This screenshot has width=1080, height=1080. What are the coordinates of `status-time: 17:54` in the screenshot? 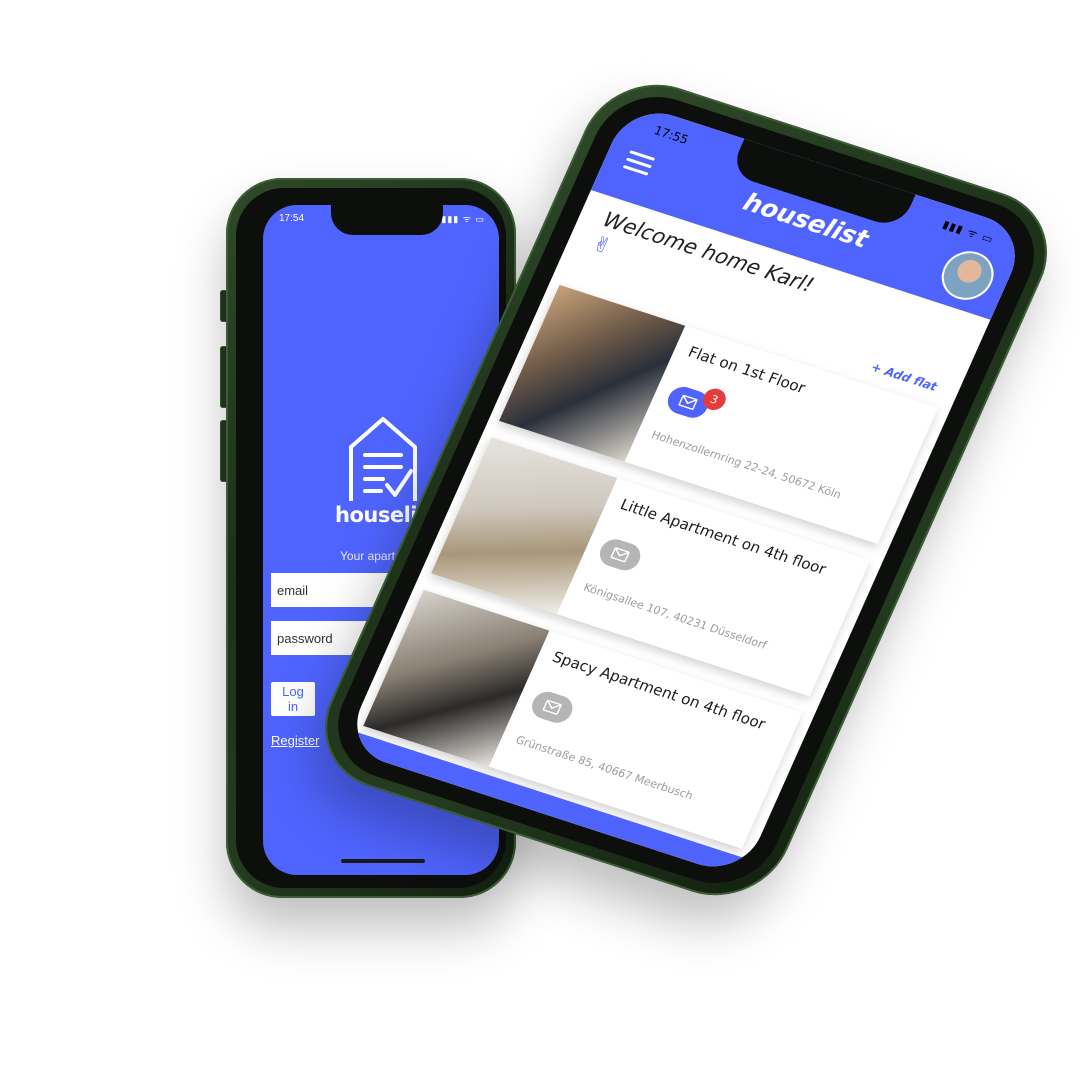 It's located at (292, 218).